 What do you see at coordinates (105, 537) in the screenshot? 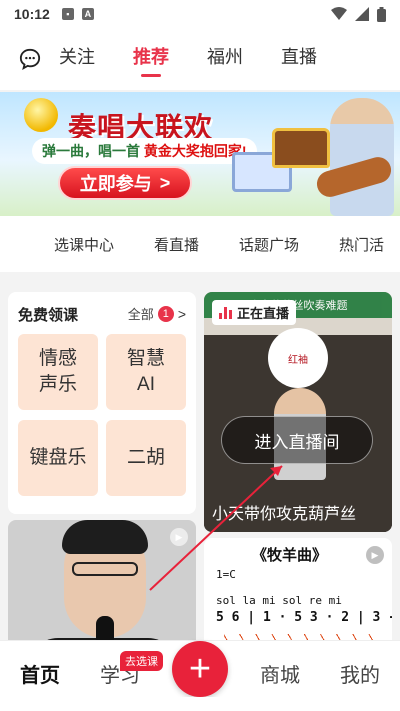
I see `video-person-hair` at bounding box center [105, 537].